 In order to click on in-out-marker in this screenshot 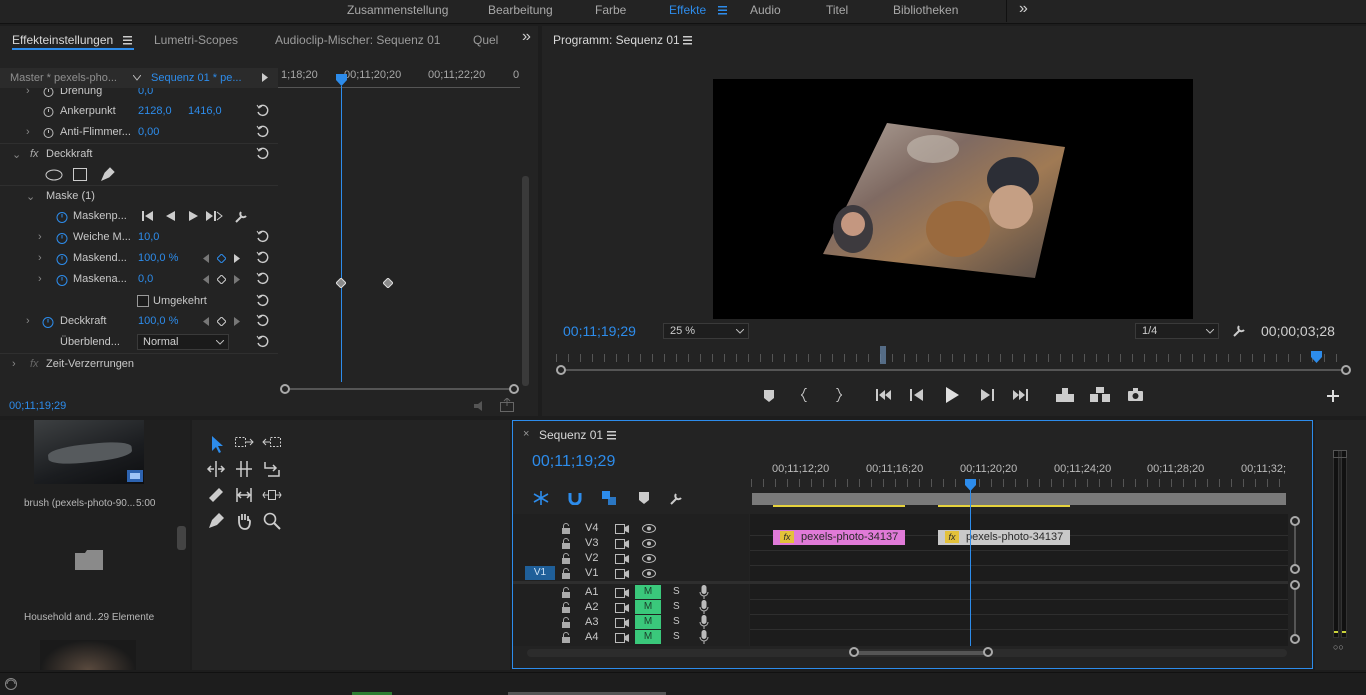, I will do `click(883, 355)`.